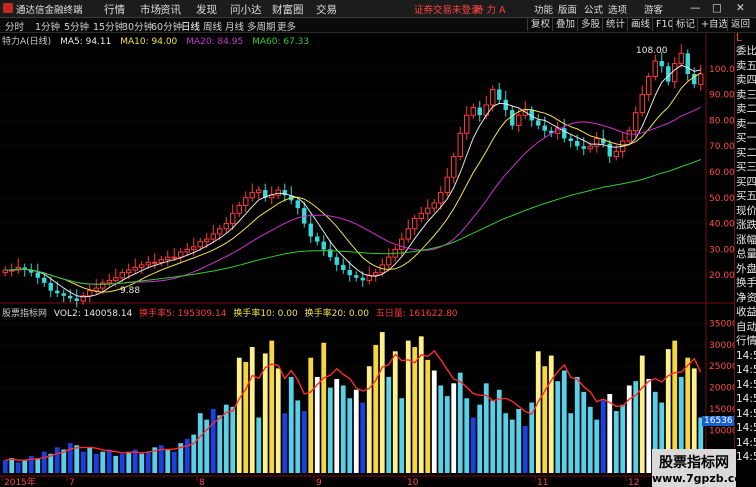 The image size is (756, 487). I want to click on period-15min: 15分钟, so click(108, 26).